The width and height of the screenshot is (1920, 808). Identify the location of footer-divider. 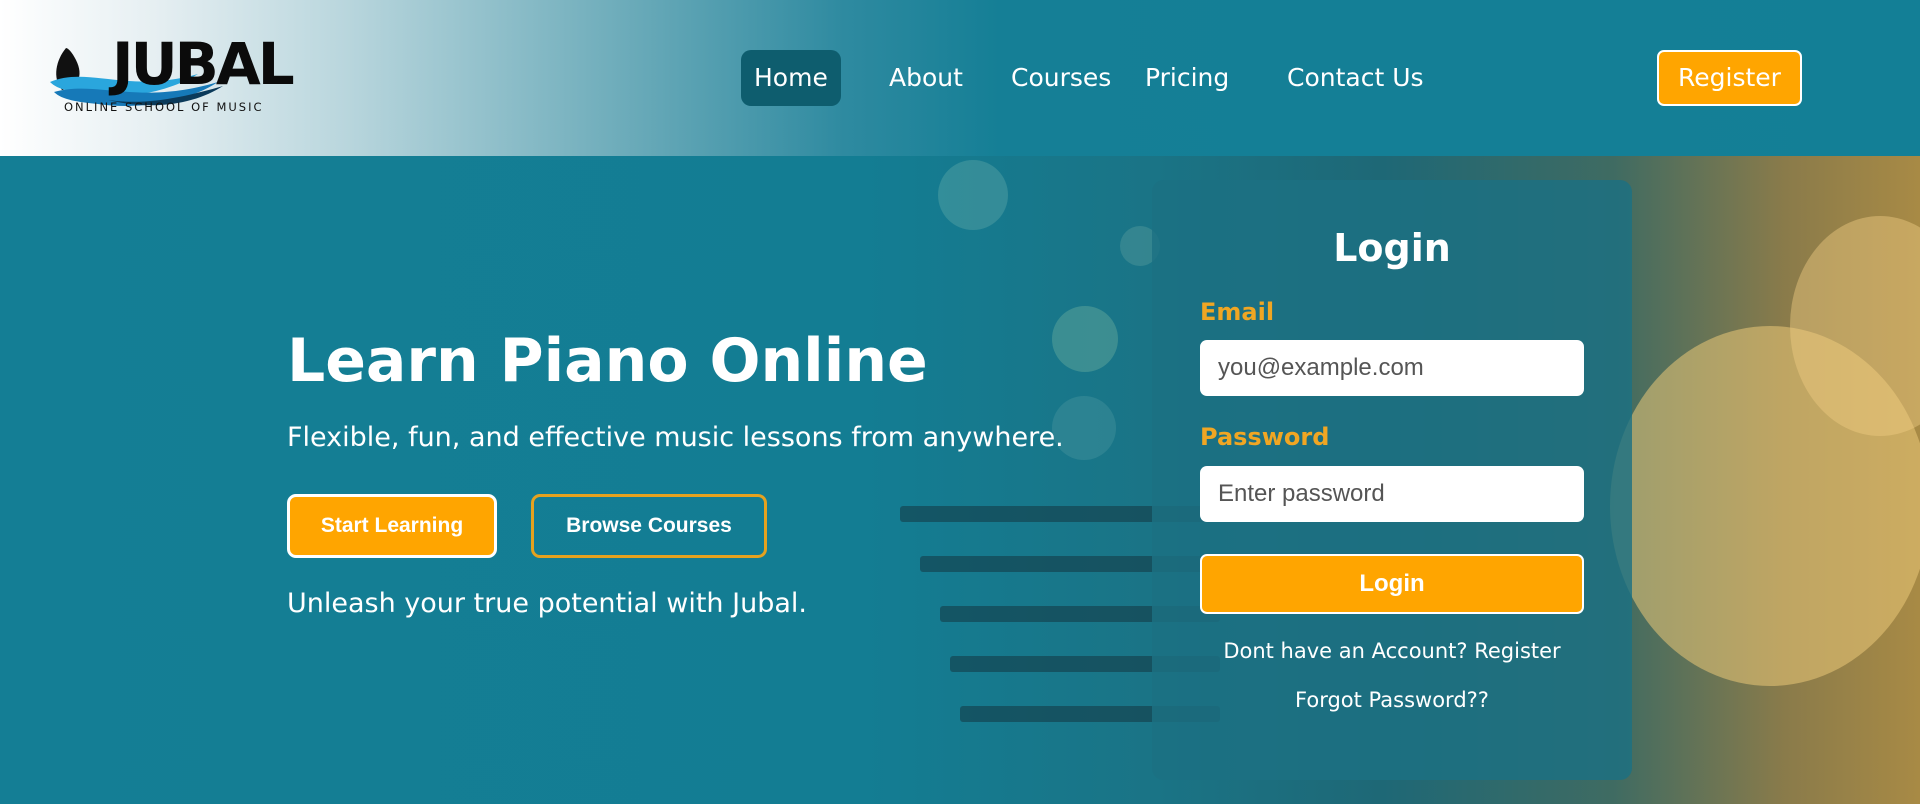
(960, 806).